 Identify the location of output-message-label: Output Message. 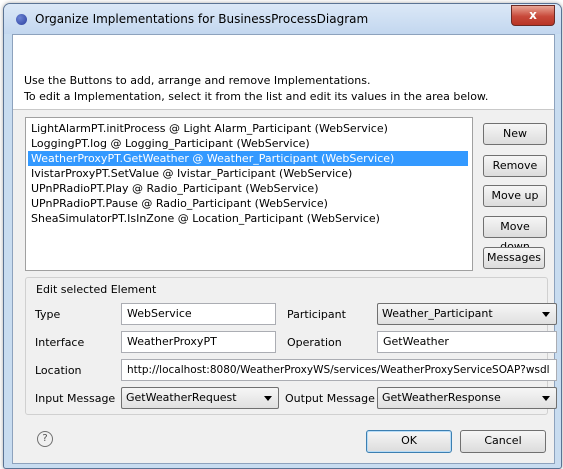
(330, 398).